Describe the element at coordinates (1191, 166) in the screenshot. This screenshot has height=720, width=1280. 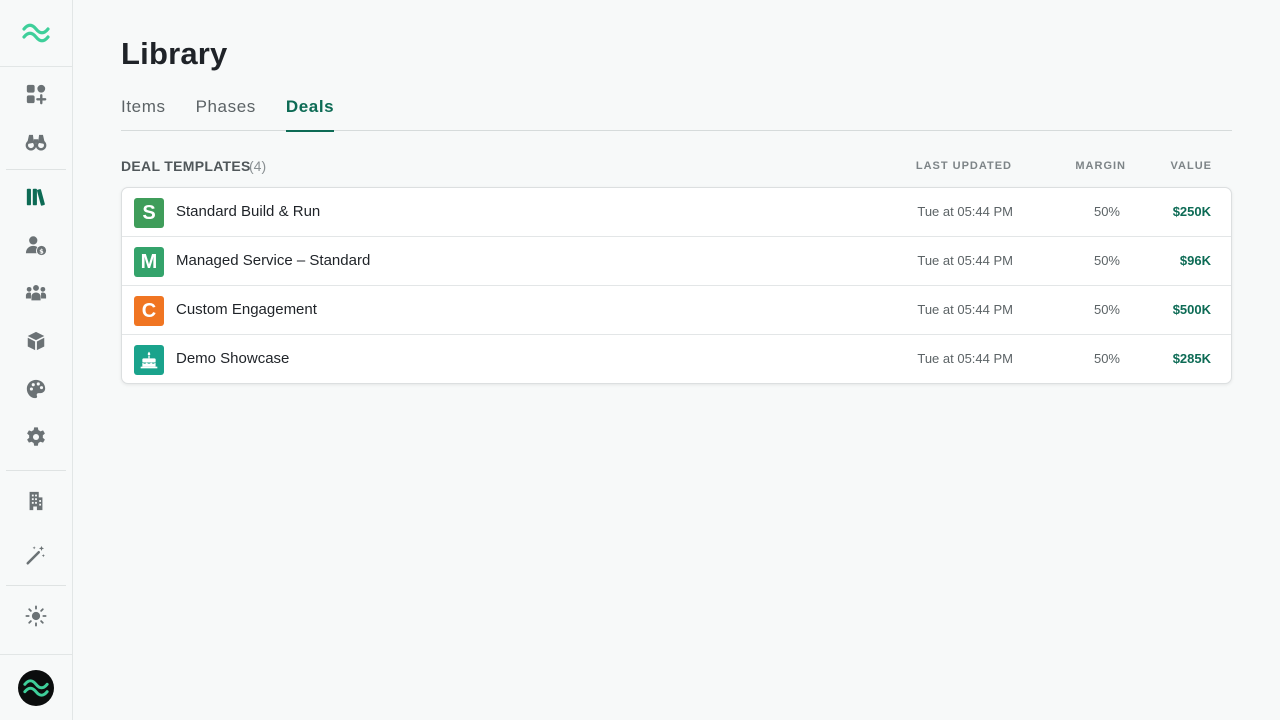
I see `column-header-value: VALUE` at that location.